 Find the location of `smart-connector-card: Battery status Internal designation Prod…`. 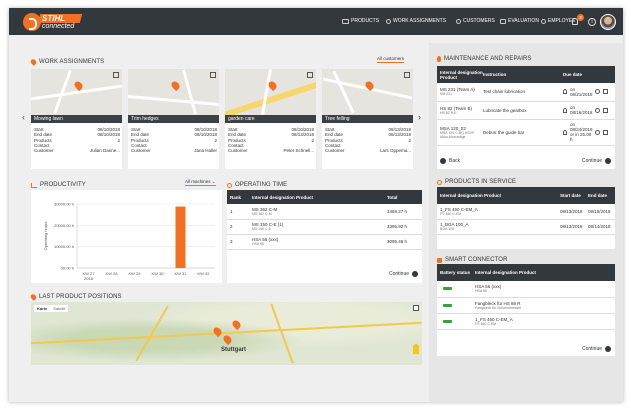

smart-connector-card: Battery status Internal designation Prod… is located at coordinates (526, 310).